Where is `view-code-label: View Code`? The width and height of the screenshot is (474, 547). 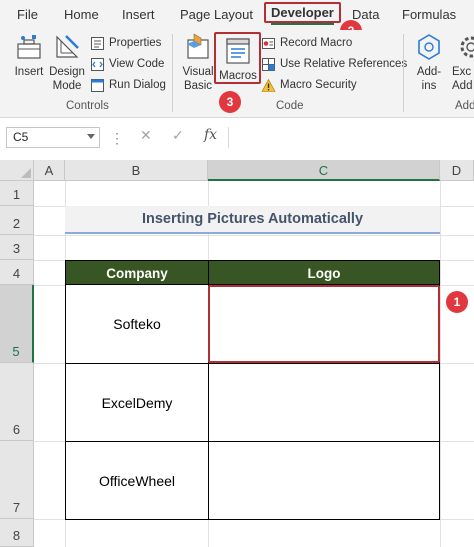 view-code-label: View Code is located at coordinates (137, 64).